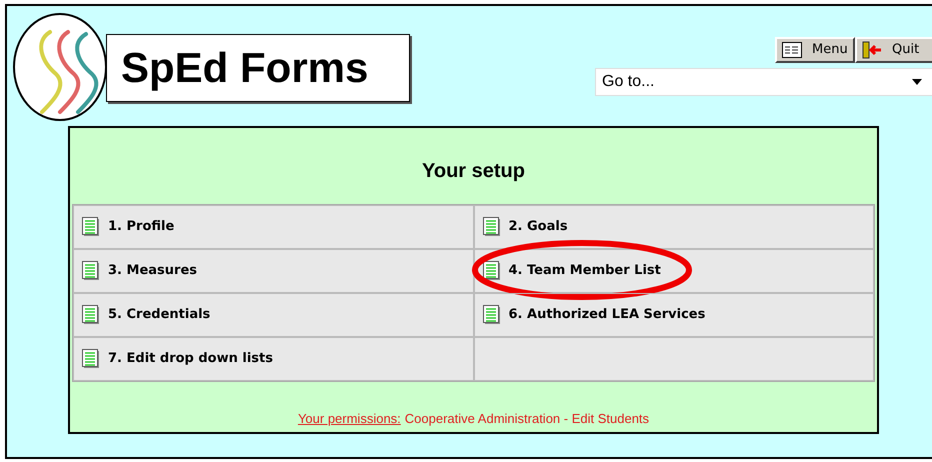  Describe the element at coordinates (273, 359) in the screenshot. I see `setup-item: 7. Edit drop down lists` at that location.